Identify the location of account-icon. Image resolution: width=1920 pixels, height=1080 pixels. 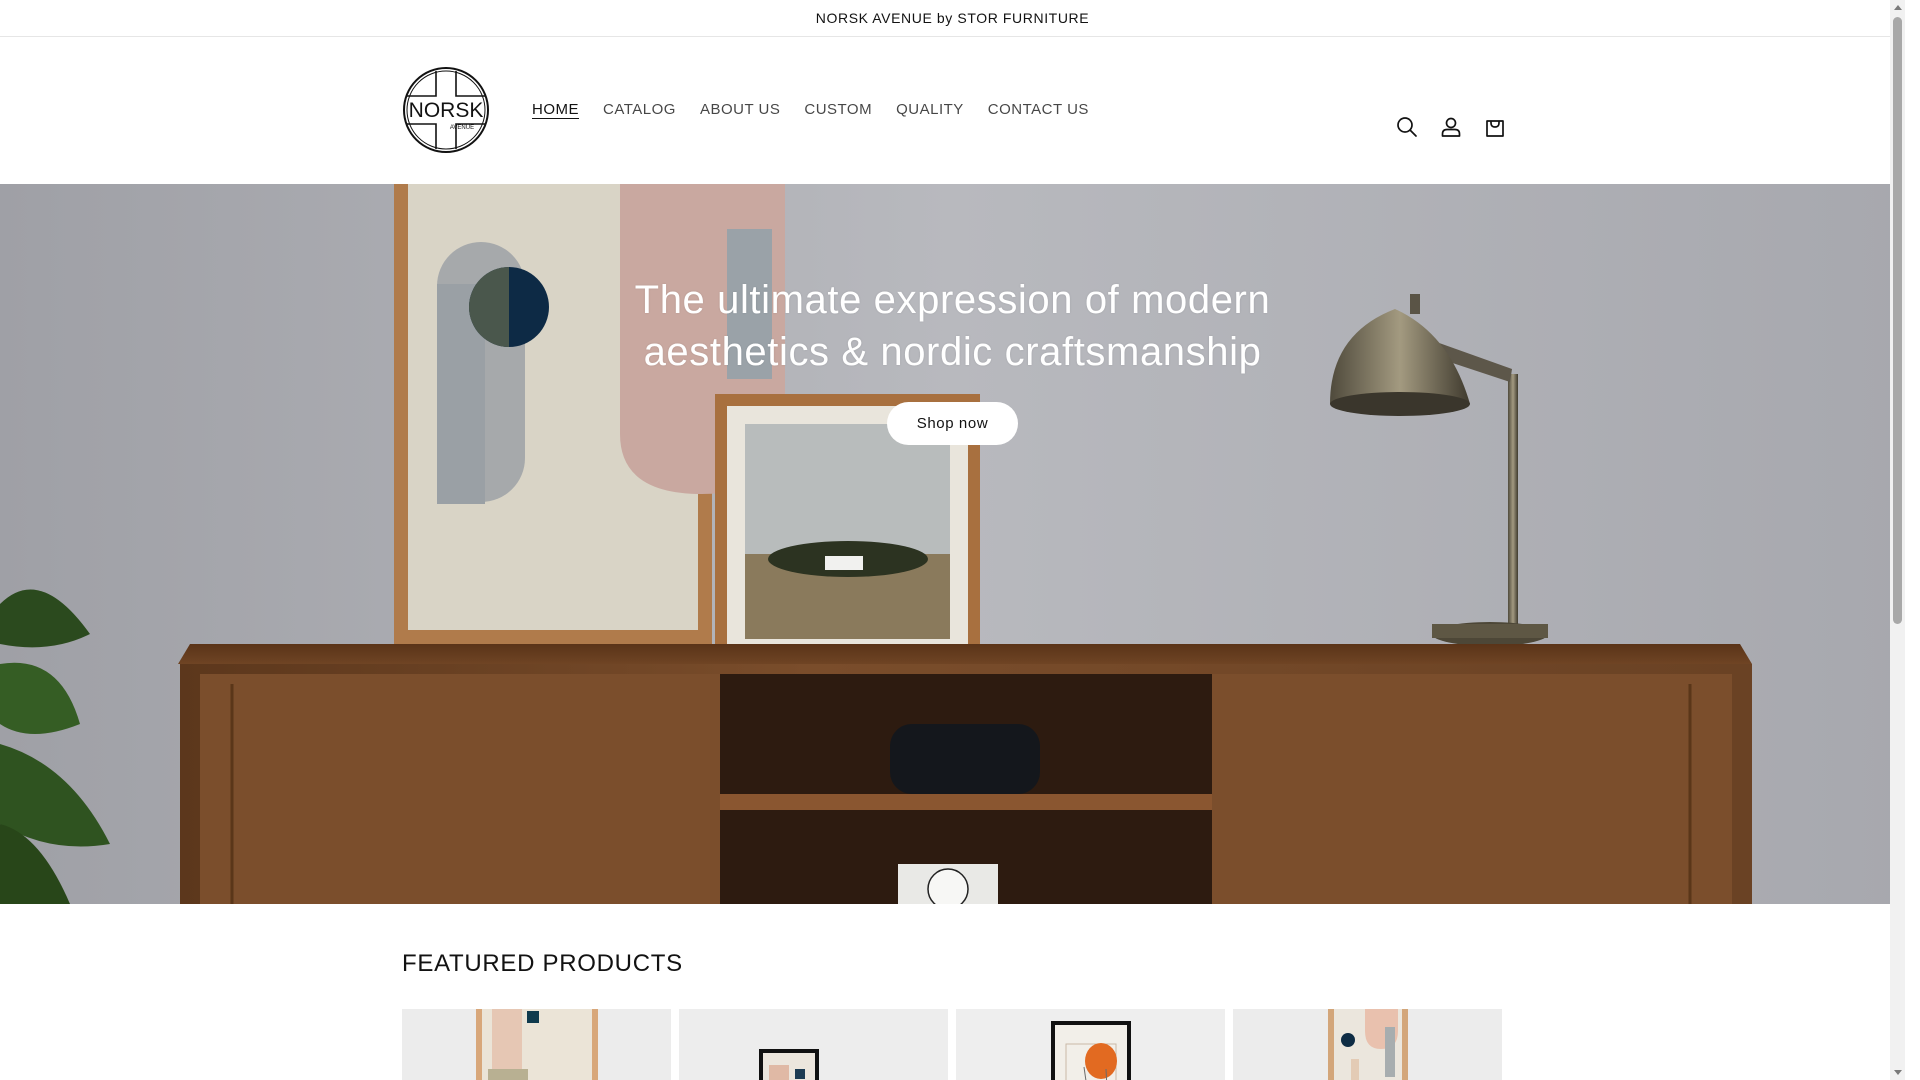
(1451, 127).